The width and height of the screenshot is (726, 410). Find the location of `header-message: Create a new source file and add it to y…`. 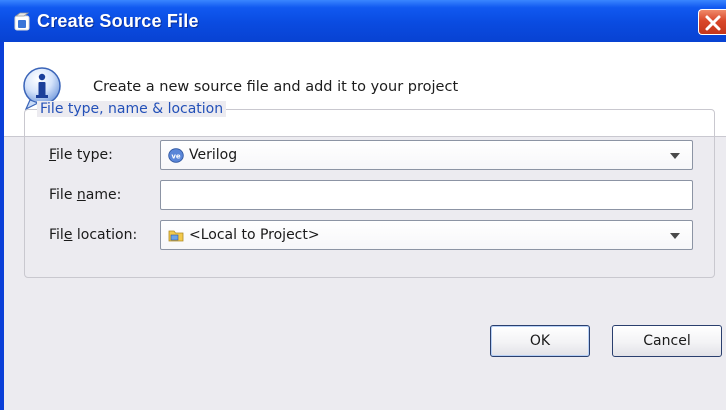

header-message: Create a new source file and add it to y… is located at coordinates (276, 87).